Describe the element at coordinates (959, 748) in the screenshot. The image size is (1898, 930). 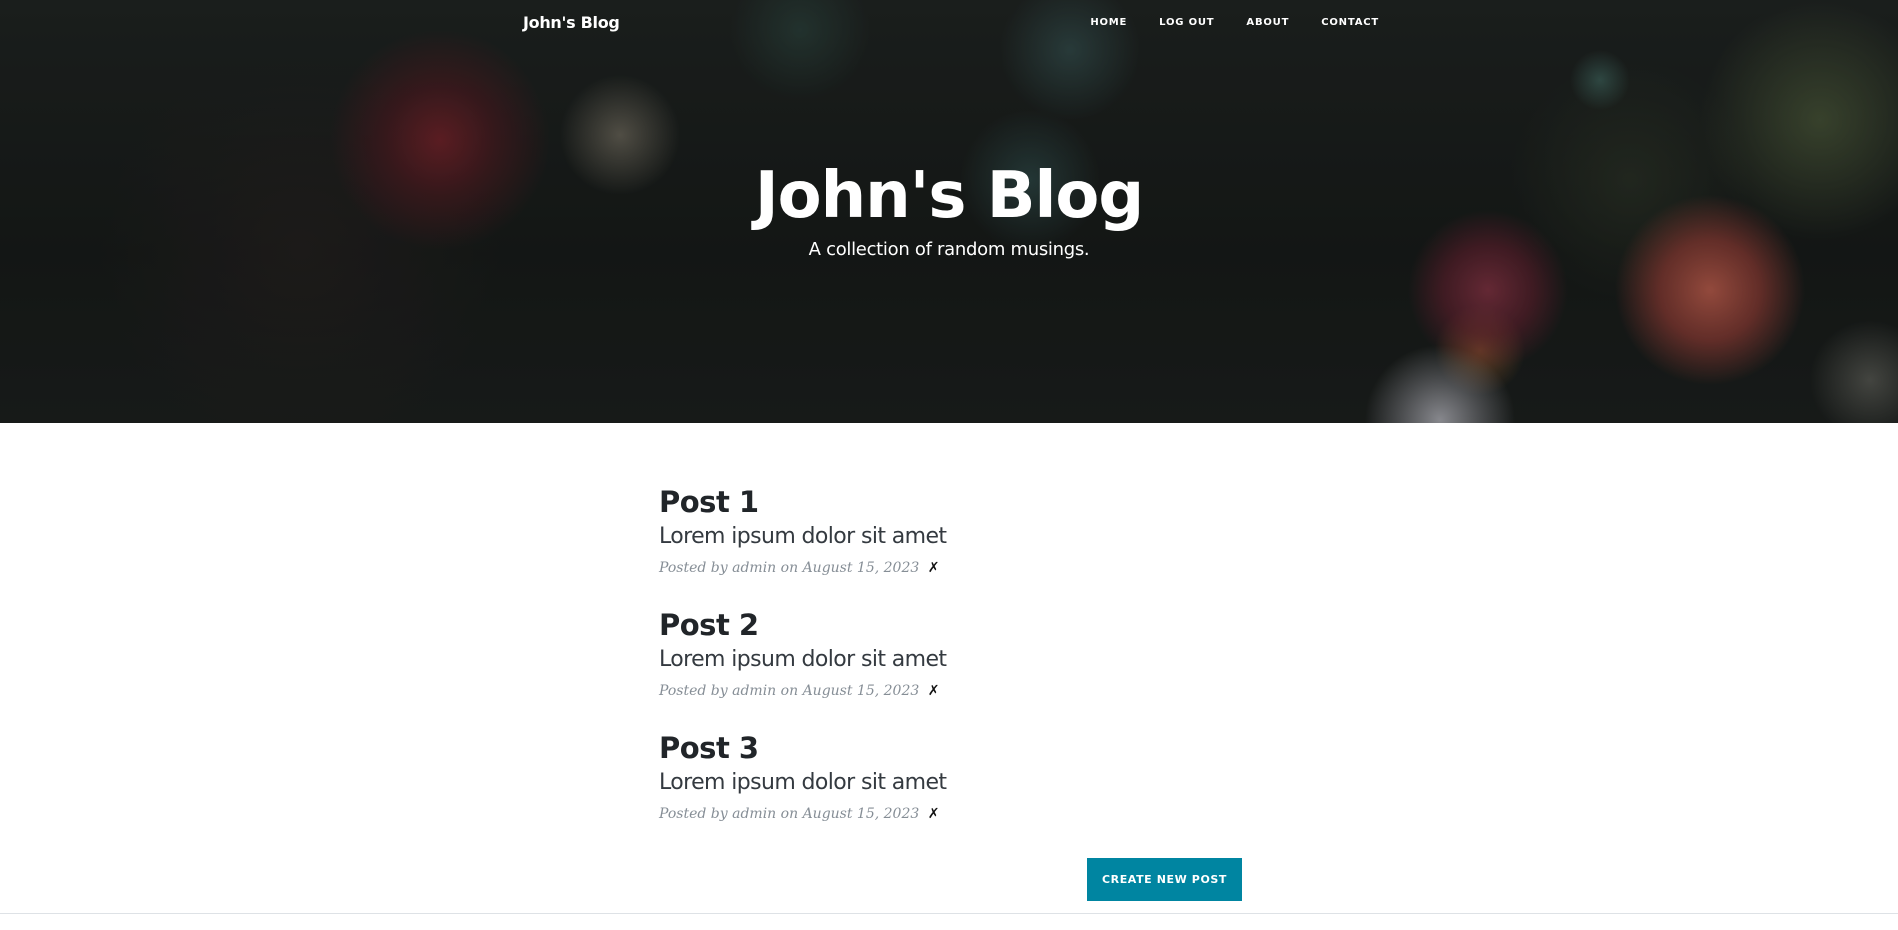
I see `post-title-link: Post 3` at that location.